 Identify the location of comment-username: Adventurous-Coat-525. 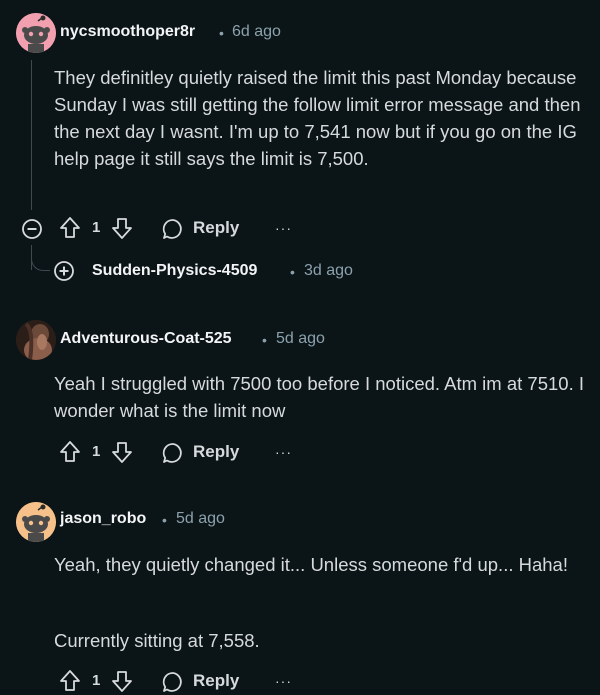
(146, 339).